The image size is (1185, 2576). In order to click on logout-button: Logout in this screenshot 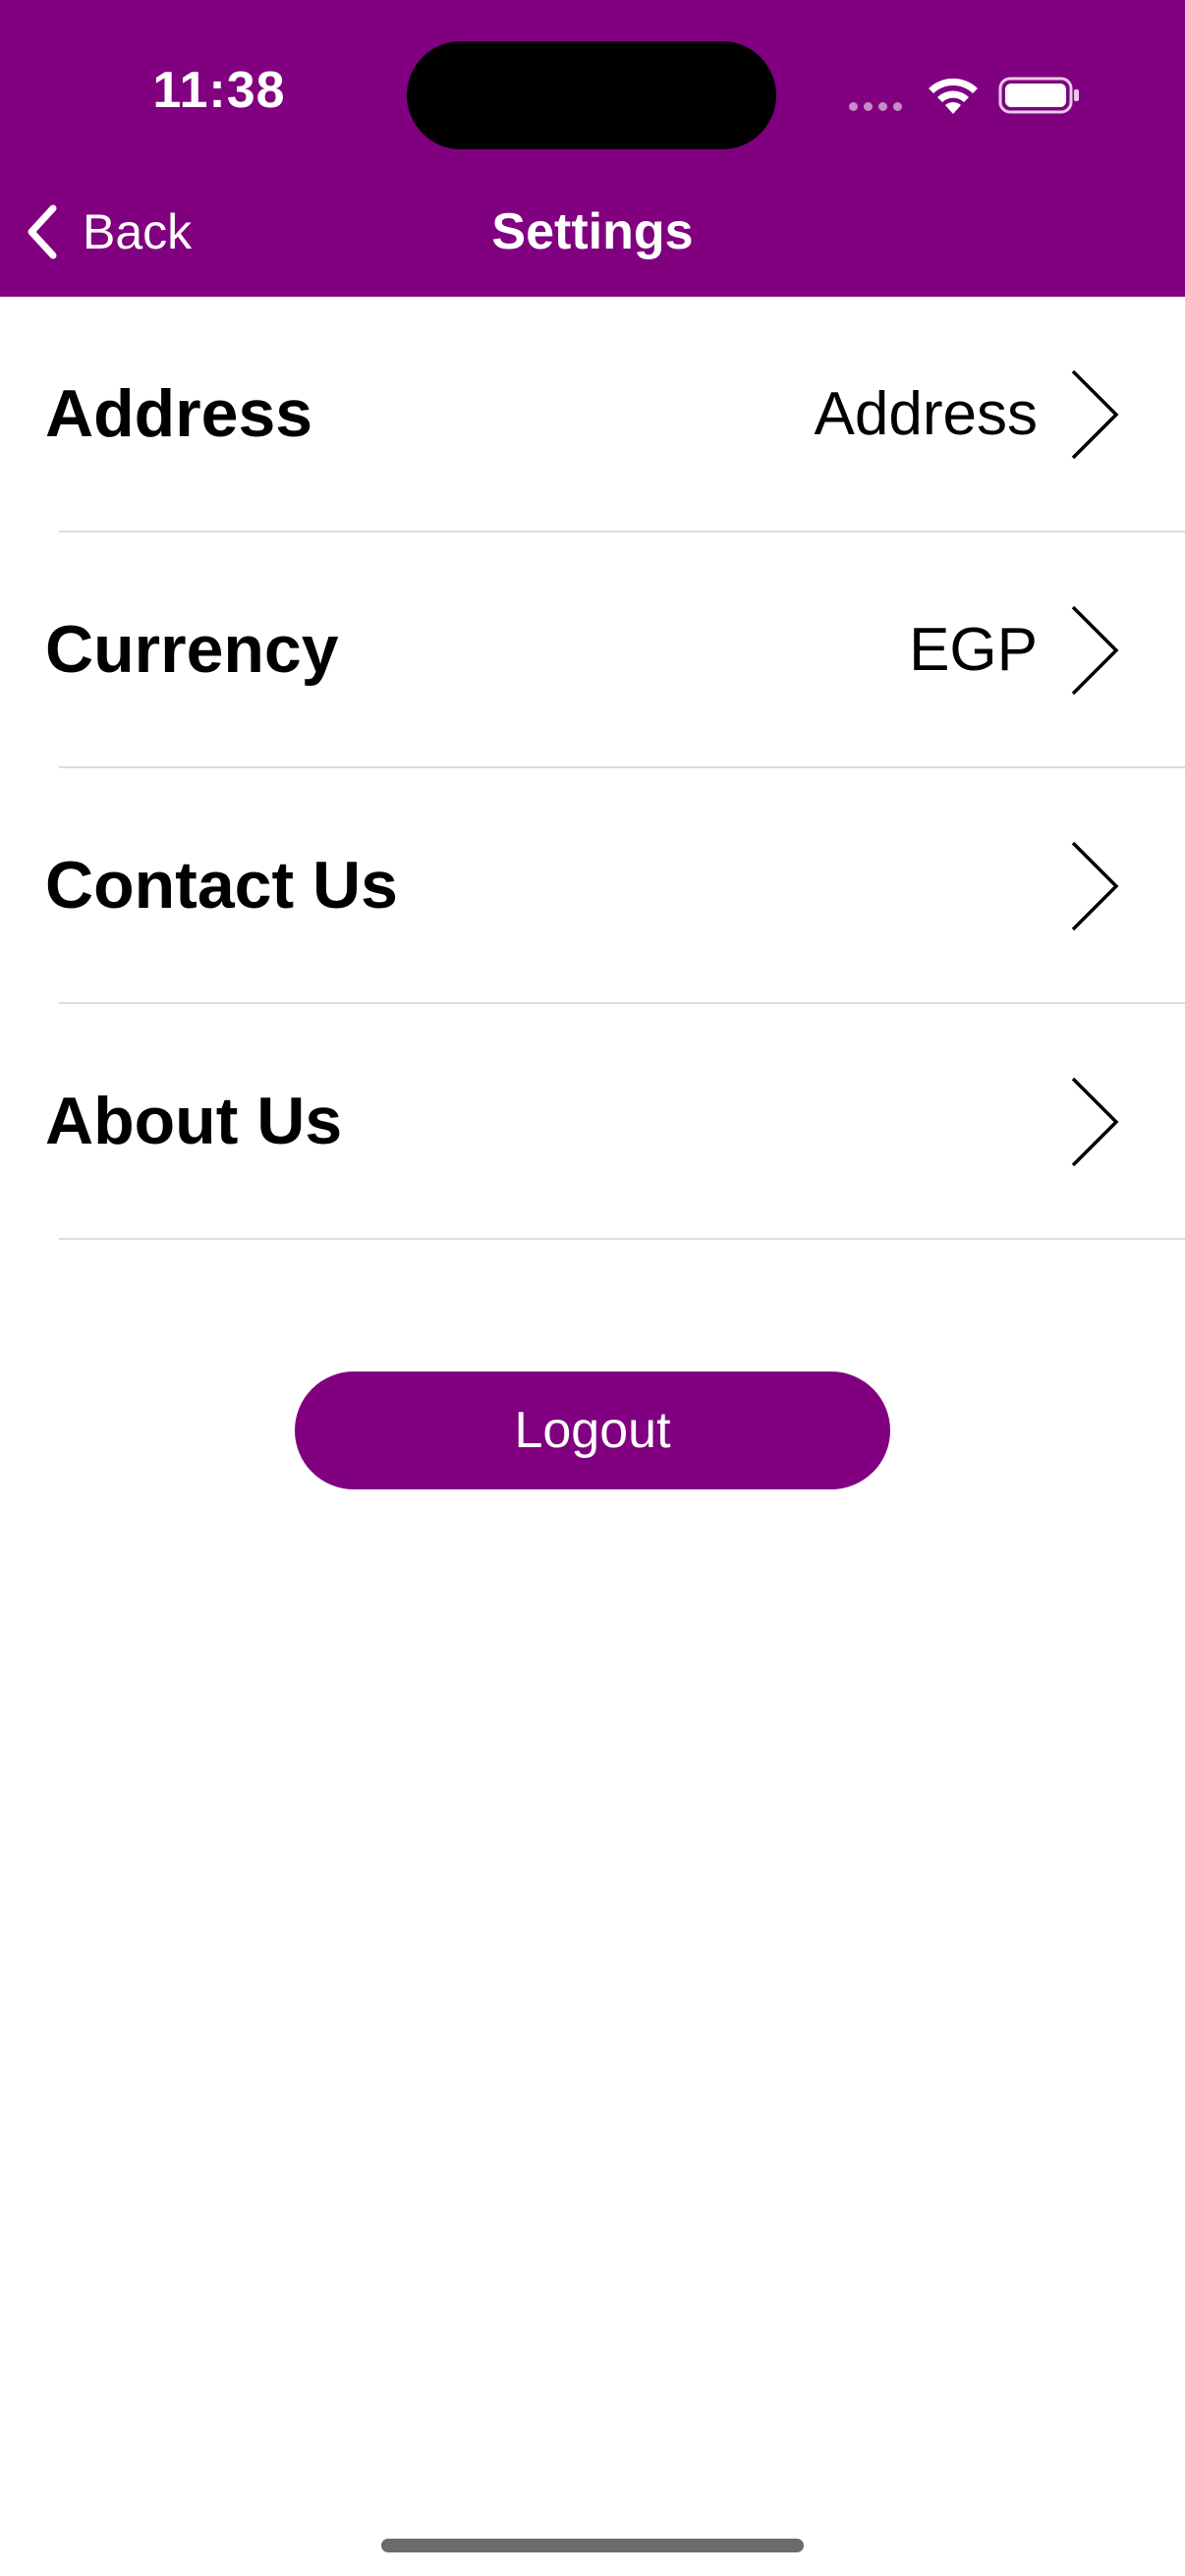, I will do `click(592, 1430)`.